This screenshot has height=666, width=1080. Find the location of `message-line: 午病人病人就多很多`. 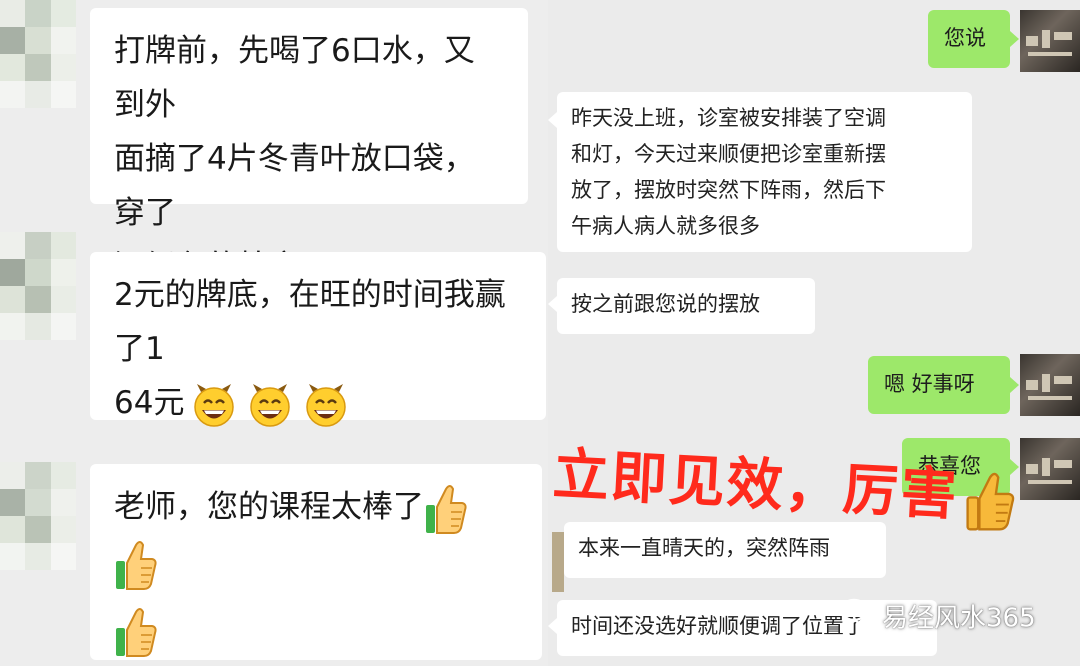

message-line: 午病人病人就多很多 is located at coordinates (665, 226).